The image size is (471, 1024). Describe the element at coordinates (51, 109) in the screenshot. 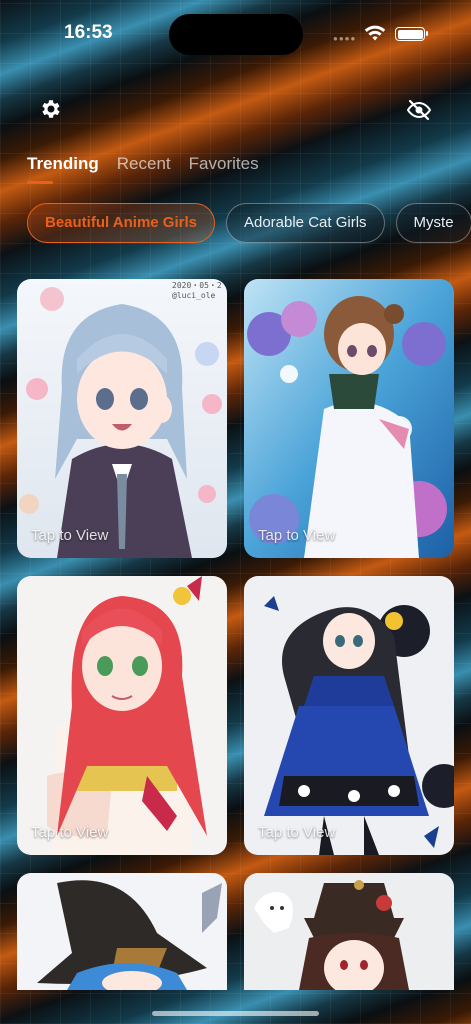

I see `gear-icon` at that location.